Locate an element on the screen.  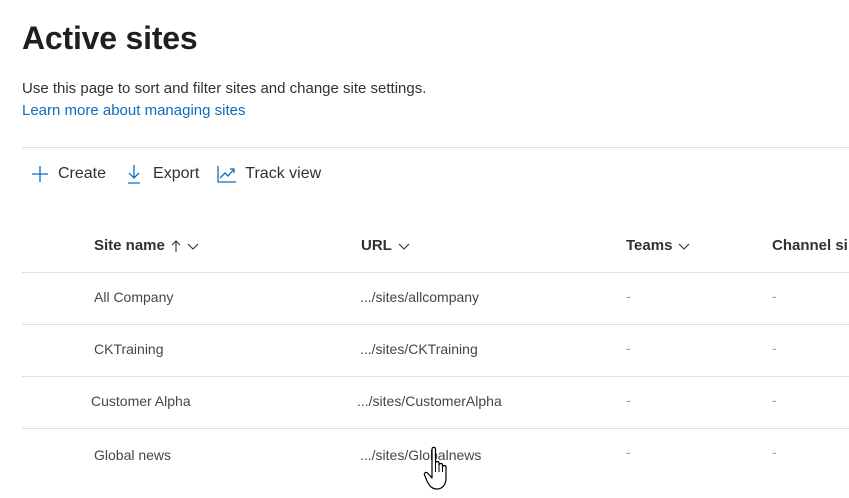
column-label: URL is located at coordinates (376, 245).